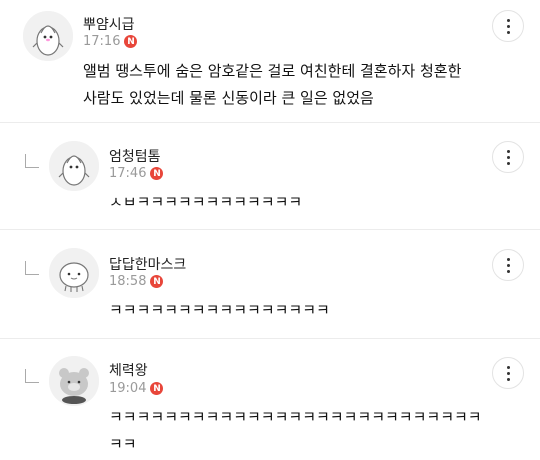 This screenshot has width=540, height=460. What do you see at coordinates (128, 370) in the screenshot?
I see `comment-username: 체력왕` at bounding box center [128, 370].